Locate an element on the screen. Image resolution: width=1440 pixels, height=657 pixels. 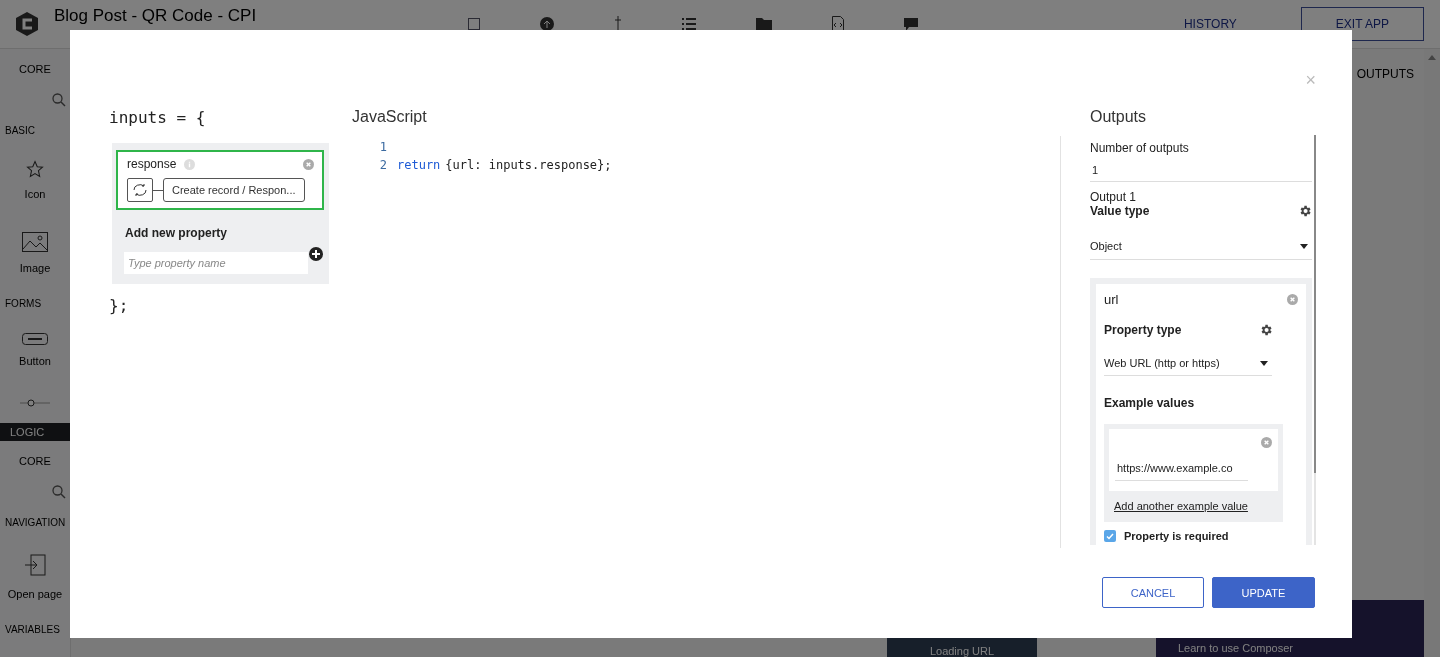
comment-icon is located at coordinates (911, 24).